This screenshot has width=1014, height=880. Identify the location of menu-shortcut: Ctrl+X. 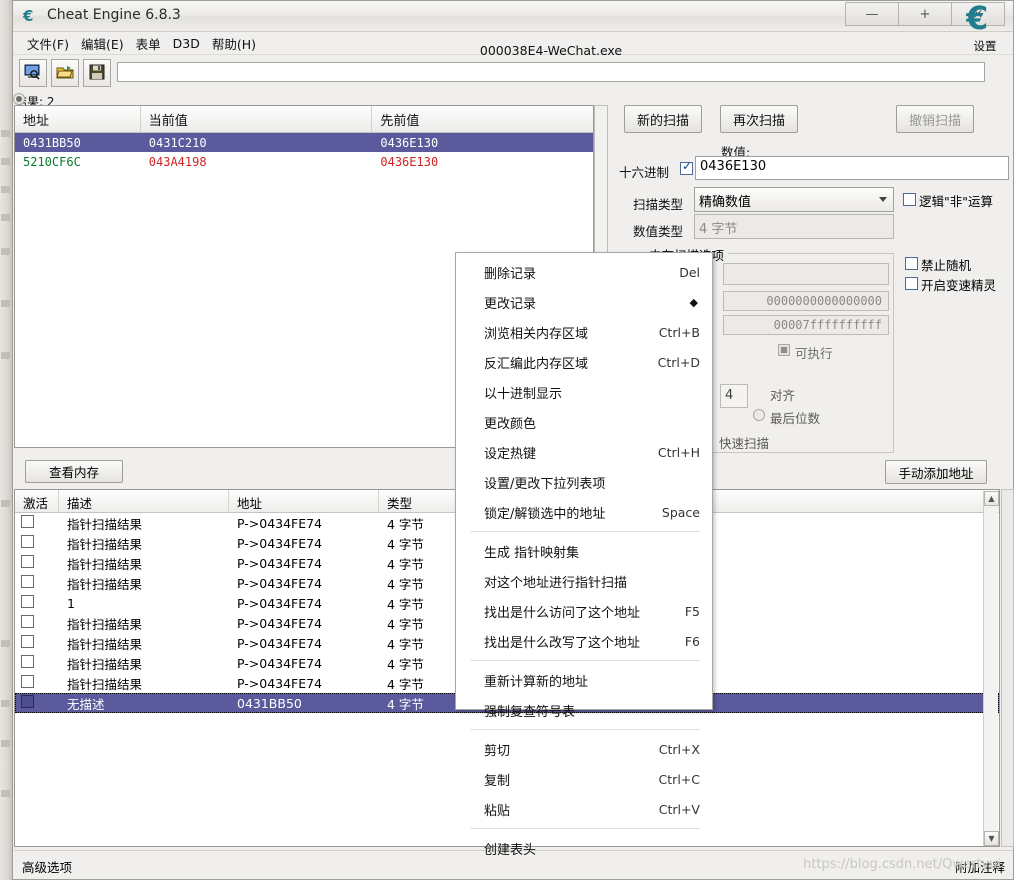
(679, 749).